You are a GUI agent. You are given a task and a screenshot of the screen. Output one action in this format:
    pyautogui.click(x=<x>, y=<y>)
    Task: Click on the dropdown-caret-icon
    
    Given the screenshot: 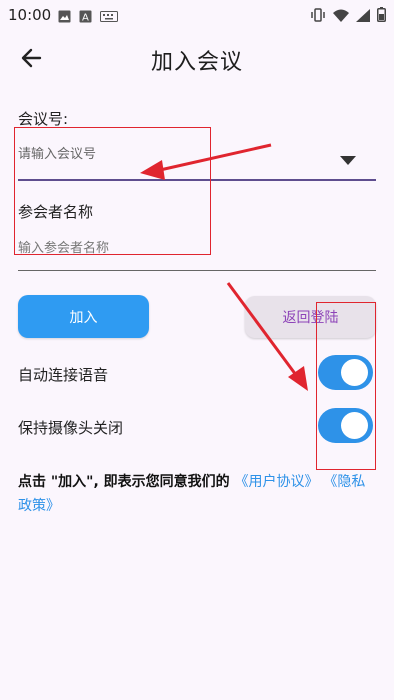 What is the action you would take?
    pyautogui.click(x=348, y=158)
    